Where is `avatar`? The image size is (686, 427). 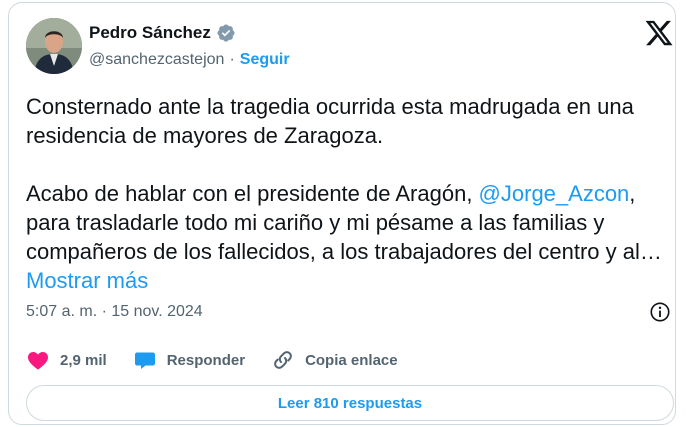 avatar is located at coordinates (54, 46).